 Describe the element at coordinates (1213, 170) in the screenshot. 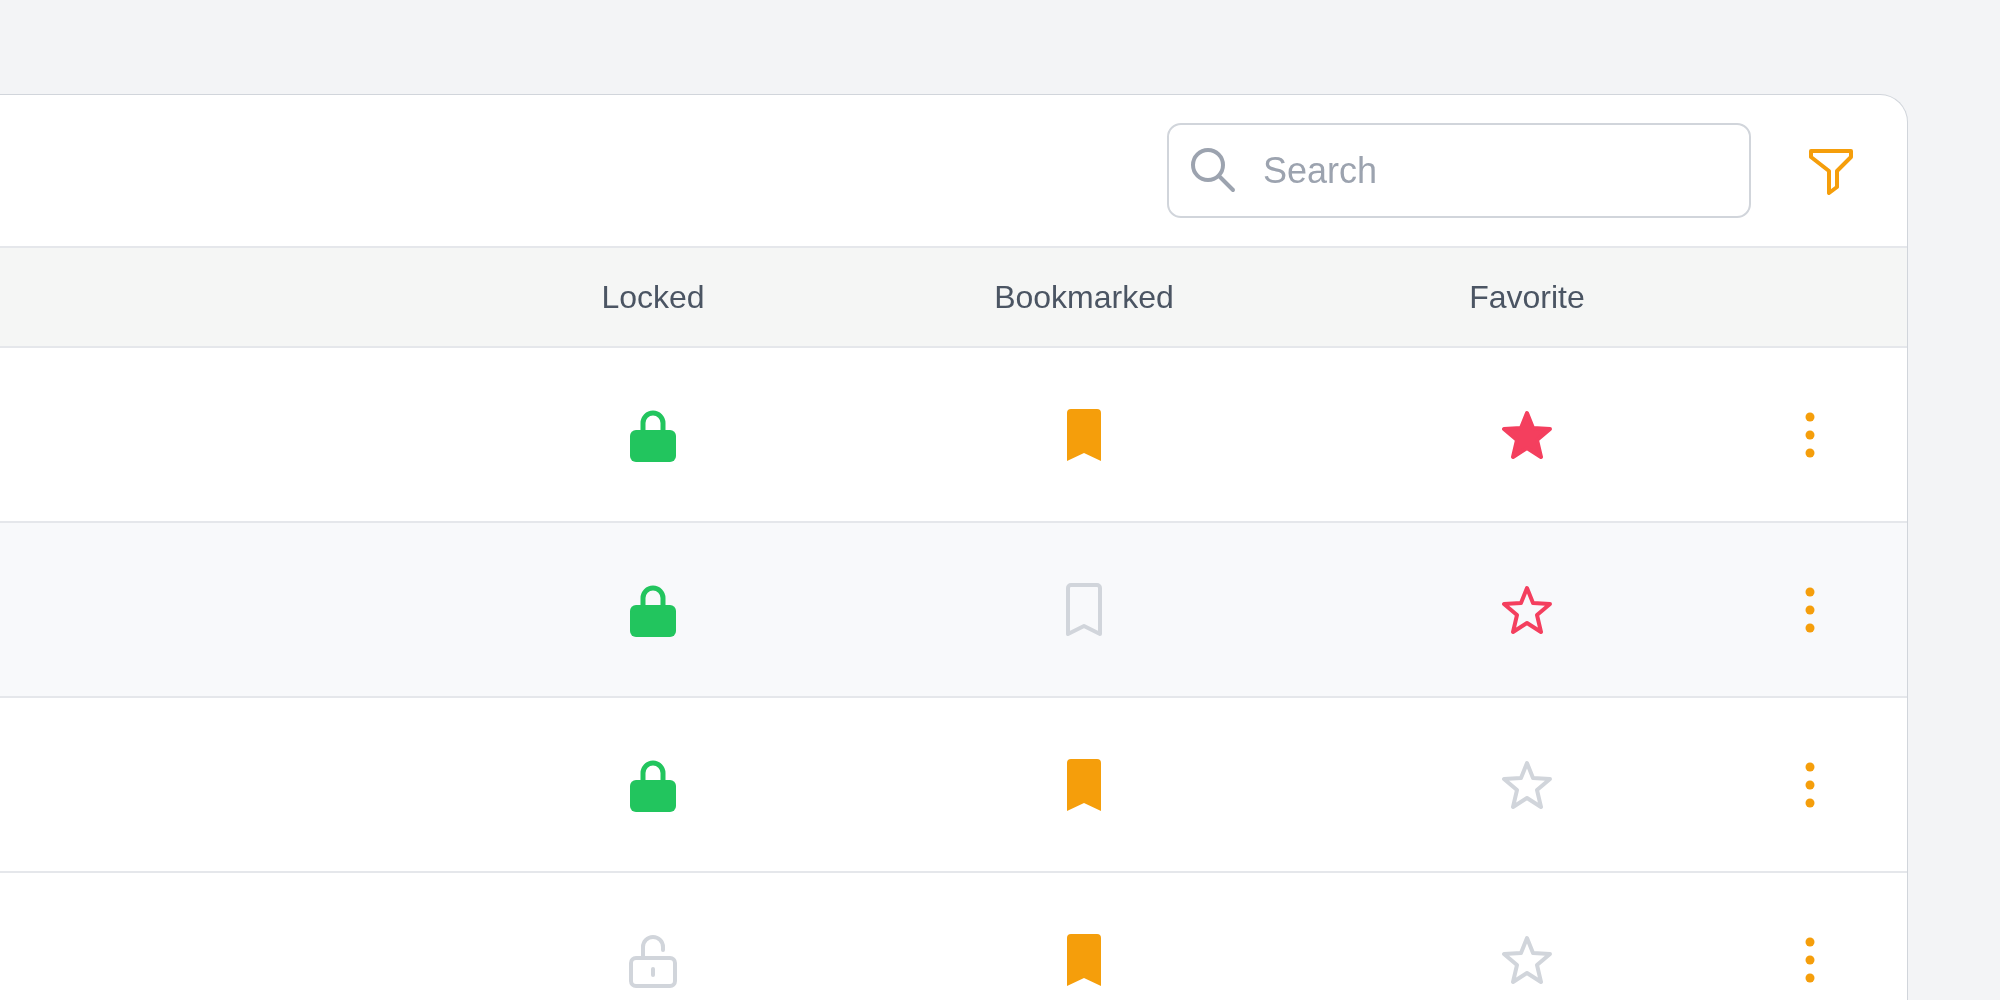

I see `search-icon` at that location.